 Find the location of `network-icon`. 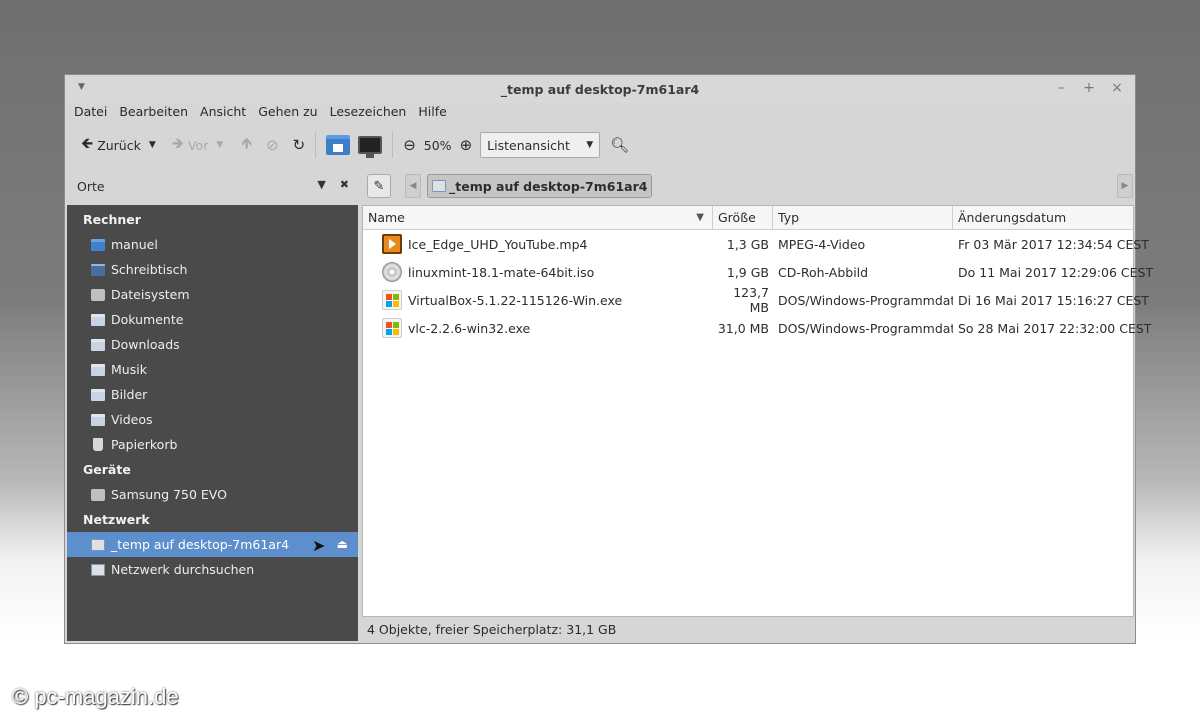

network-icon is located at coordinates (98, 569).